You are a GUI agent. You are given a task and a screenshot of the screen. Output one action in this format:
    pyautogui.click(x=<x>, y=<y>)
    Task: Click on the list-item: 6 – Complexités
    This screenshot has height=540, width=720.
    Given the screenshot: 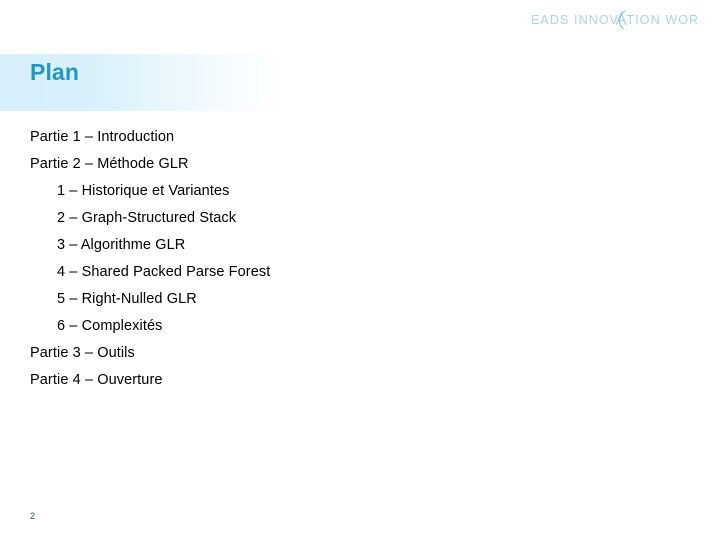 What is the action you would take?
    pyautogui.click(x=110, y=326)
    